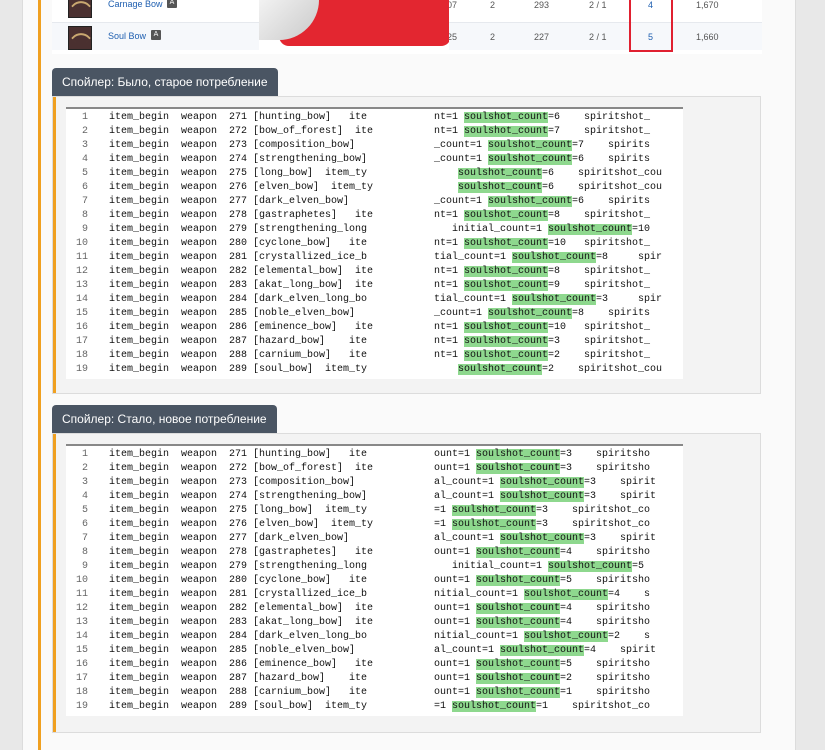 The width and height of the screenshot is (825, 750). I want to click on code-text: =6 spiritshot_, so click(599, 117).